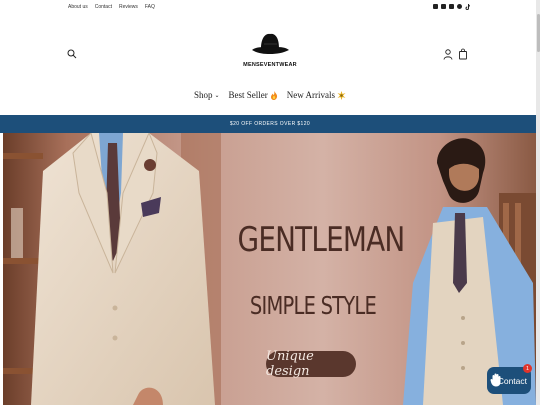 Image resolution: width=540 pixels, height=405 pixels. I want to click on nav-item-best-seller: Best Seller, so click(253, 95).